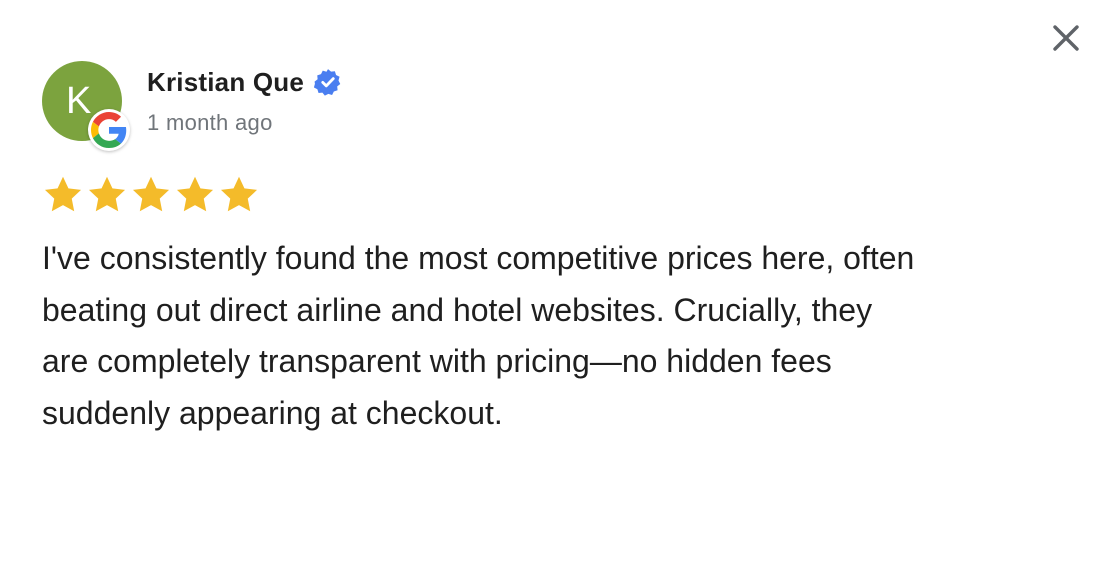 The image size is (1110, 578). Describe the element at coordinates (87, 106) in the screenshot. I see `reviewer-avatar-group: K` at that location.